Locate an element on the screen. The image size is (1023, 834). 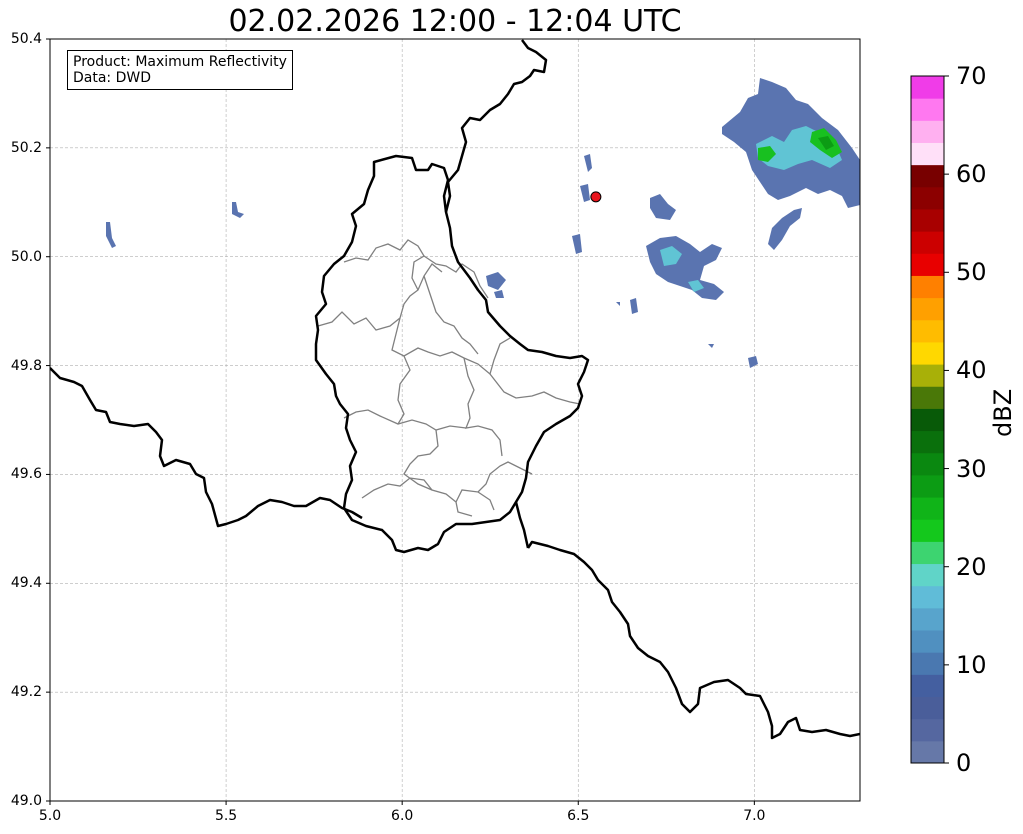
colorbar is located at coordinates (927, 420).